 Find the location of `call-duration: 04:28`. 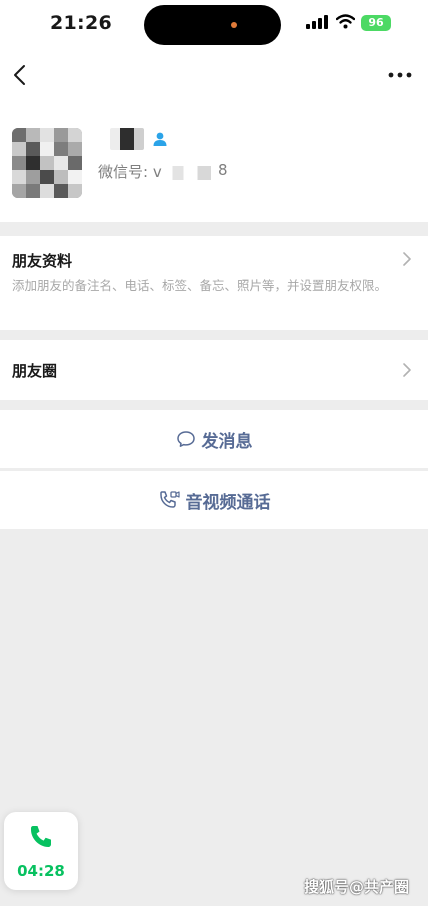

call-duration: 04:28 is located at coordinates (41, 871).